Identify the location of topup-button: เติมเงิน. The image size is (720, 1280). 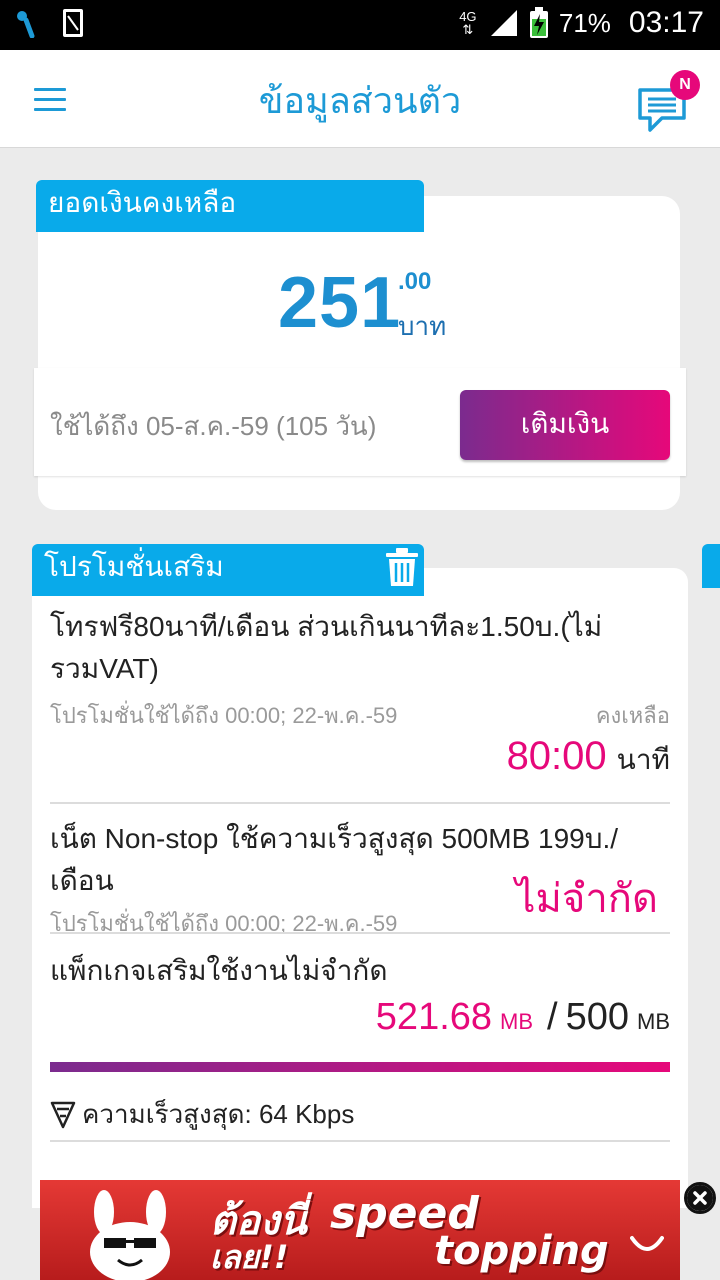
(565, 425).